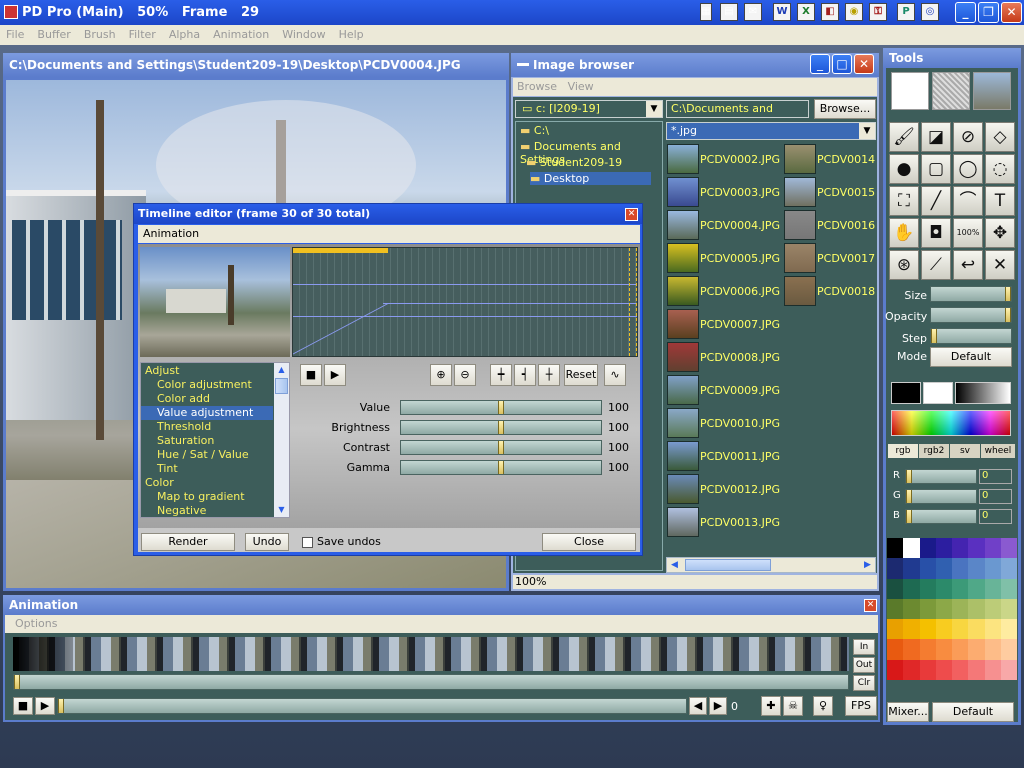  I want to click on file-name: PCDV0017.J, so click(846, 258).